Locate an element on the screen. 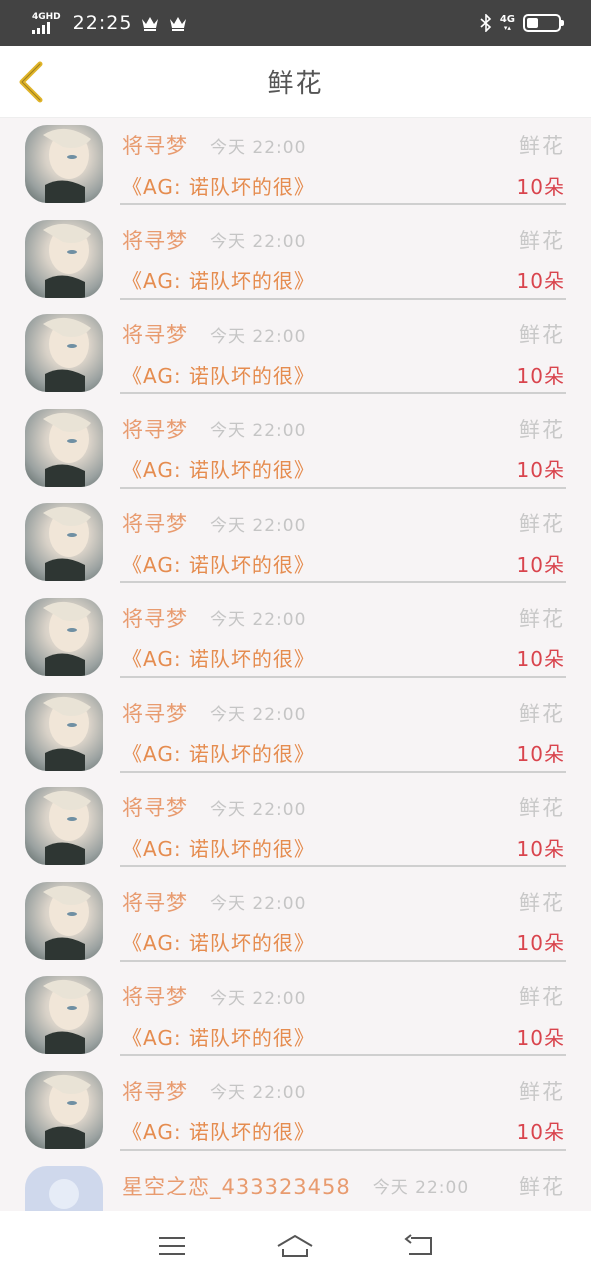  menu-button is located at coordinates (172, 1246).